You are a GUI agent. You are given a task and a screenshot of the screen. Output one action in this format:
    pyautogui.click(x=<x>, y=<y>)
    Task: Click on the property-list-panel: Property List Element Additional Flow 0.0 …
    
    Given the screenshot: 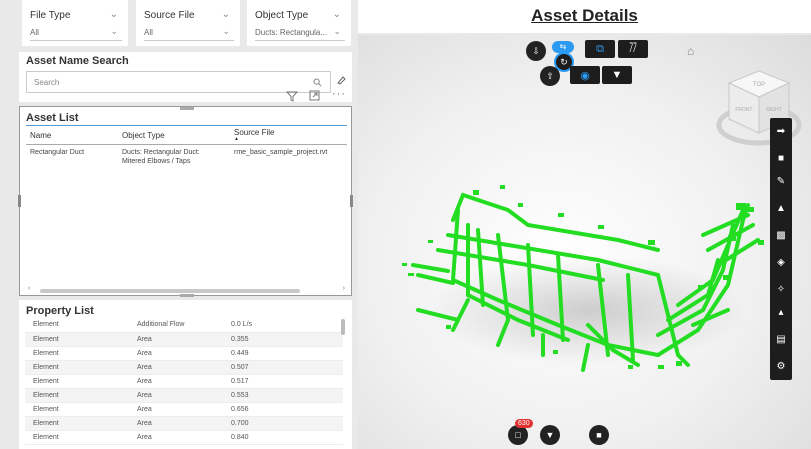 What is the action you would take?
    pyautogui.click(x=185, y=374)
    